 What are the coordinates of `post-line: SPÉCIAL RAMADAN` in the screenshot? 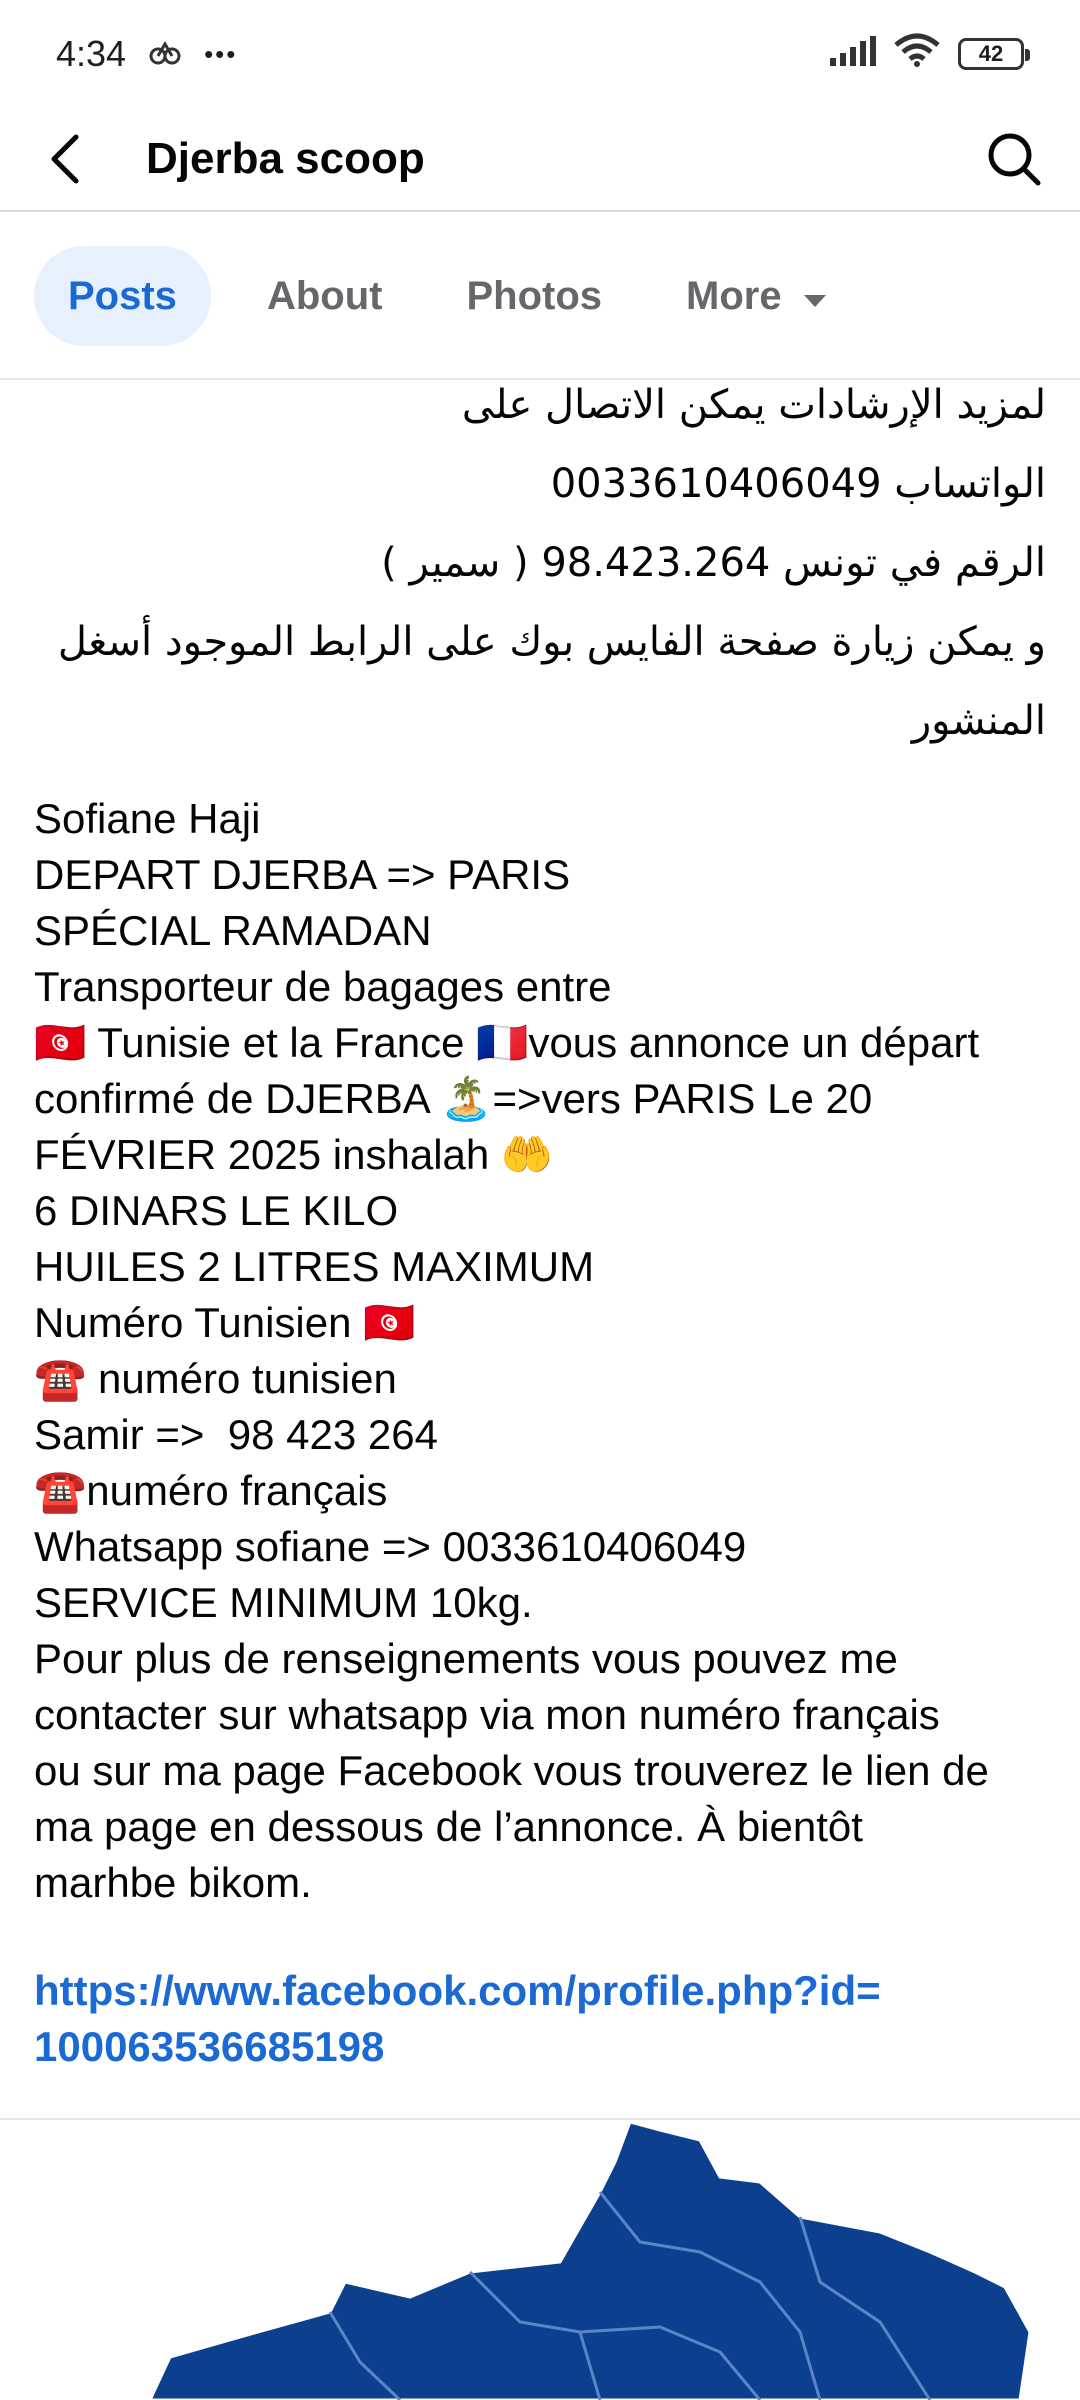 It's located at (233, 930).